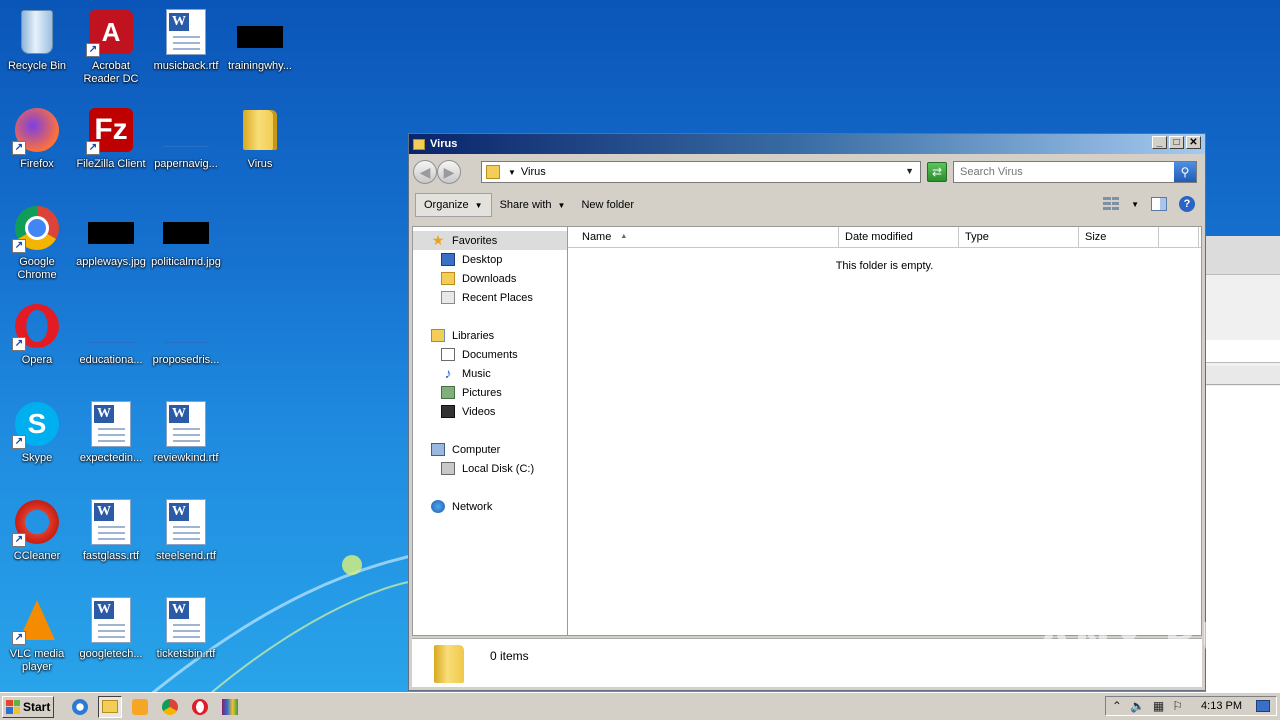  What do you see at coordinates (37, 633) in the screenshot?
I see `desktop-icon-vlc: ↗ VLC media player` at bounding box center [37, 633].